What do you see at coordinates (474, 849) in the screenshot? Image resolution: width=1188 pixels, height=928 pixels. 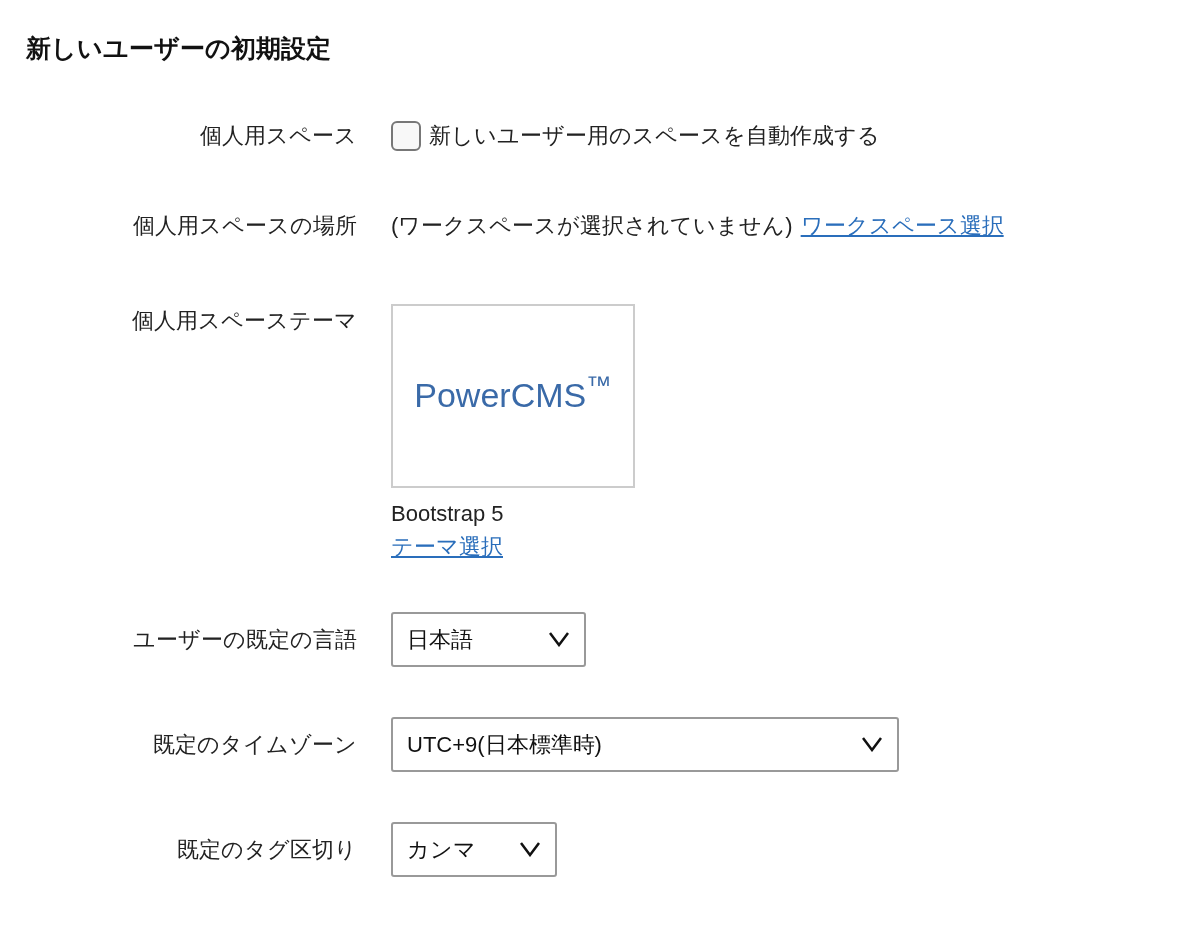 I see `dropdown: カンマ` at bounding box center [474, 849].